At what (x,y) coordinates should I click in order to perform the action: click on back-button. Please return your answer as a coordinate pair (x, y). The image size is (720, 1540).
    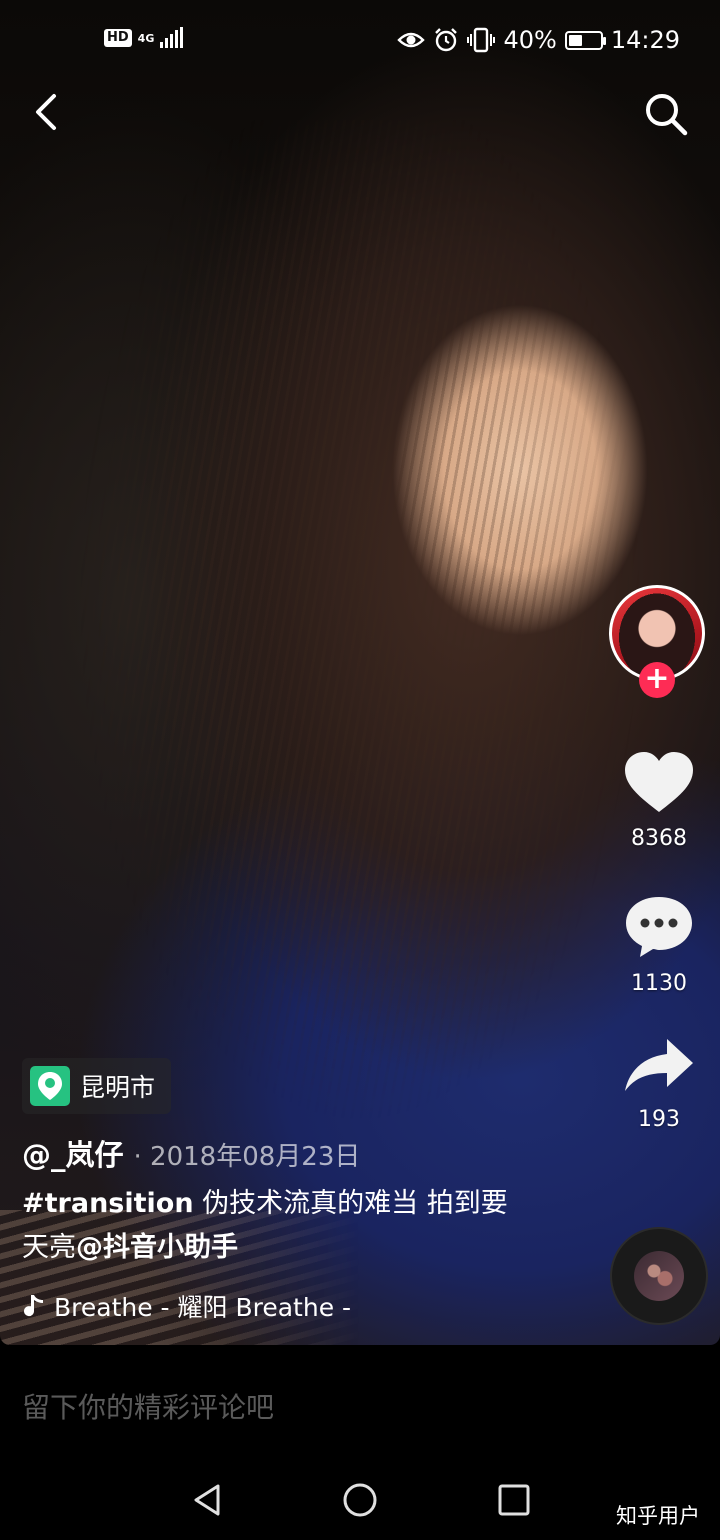
    Looking at the image, I should click on (48, 112).